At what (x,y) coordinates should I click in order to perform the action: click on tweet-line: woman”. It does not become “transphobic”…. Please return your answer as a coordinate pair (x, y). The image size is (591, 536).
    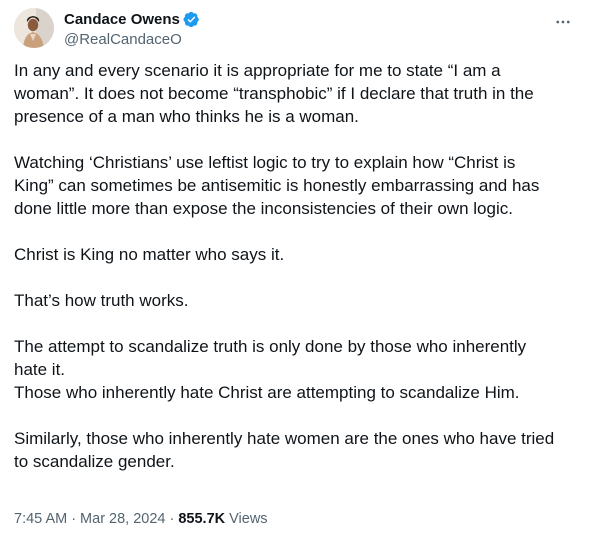
    Looking at the image, I should click on (274, 93).